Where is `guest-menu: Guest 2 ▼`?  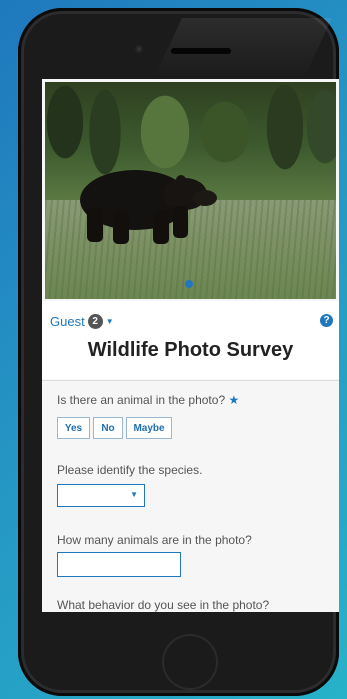 guest-menu: Guest 2 ▼ is located at coordinates (82, 321).